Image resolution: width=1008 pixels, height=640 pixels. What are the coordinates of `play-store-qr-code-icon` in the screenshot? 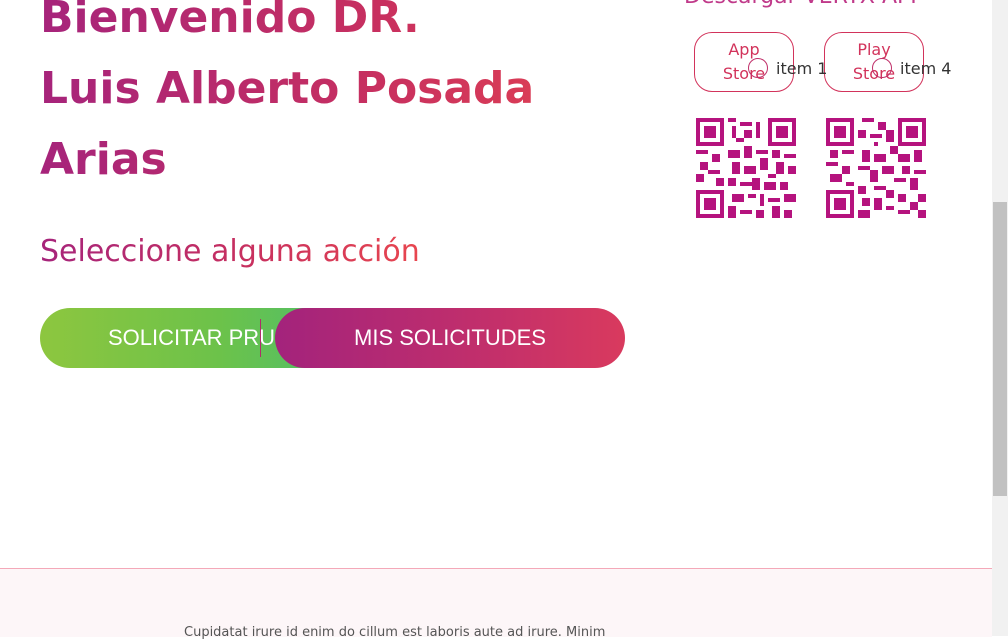 It's located at (876, 168).